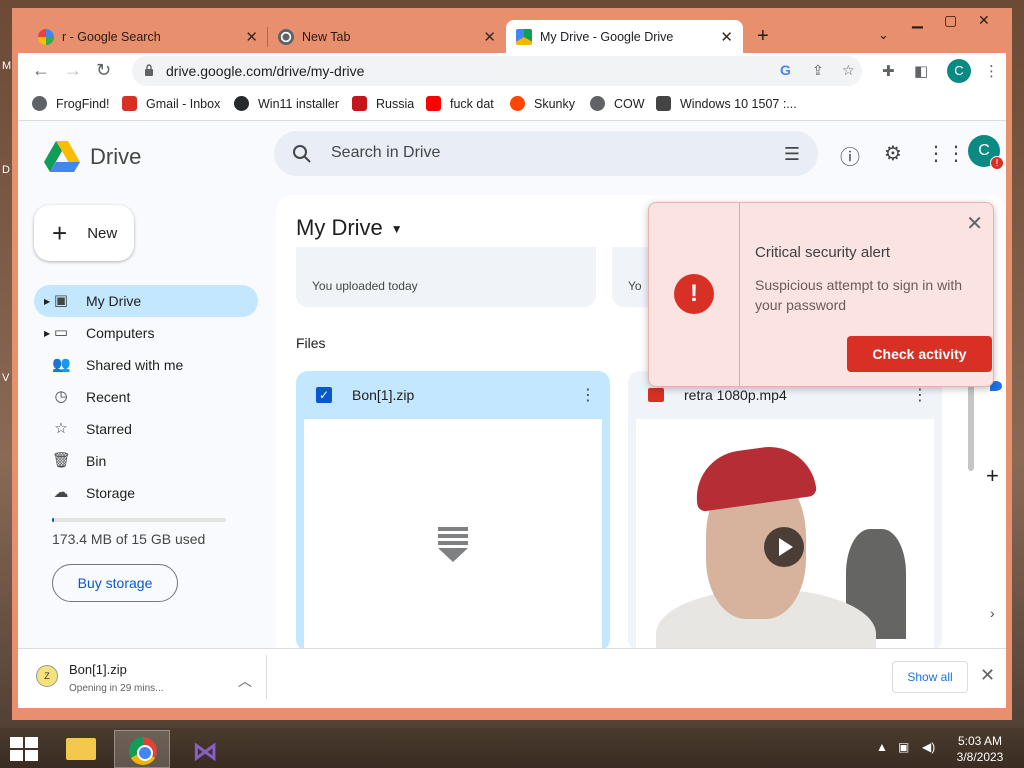 Image resolution: width=1024 pixels, height=768 pixels. I want to click on windows-start-icon, so click(24, 749).